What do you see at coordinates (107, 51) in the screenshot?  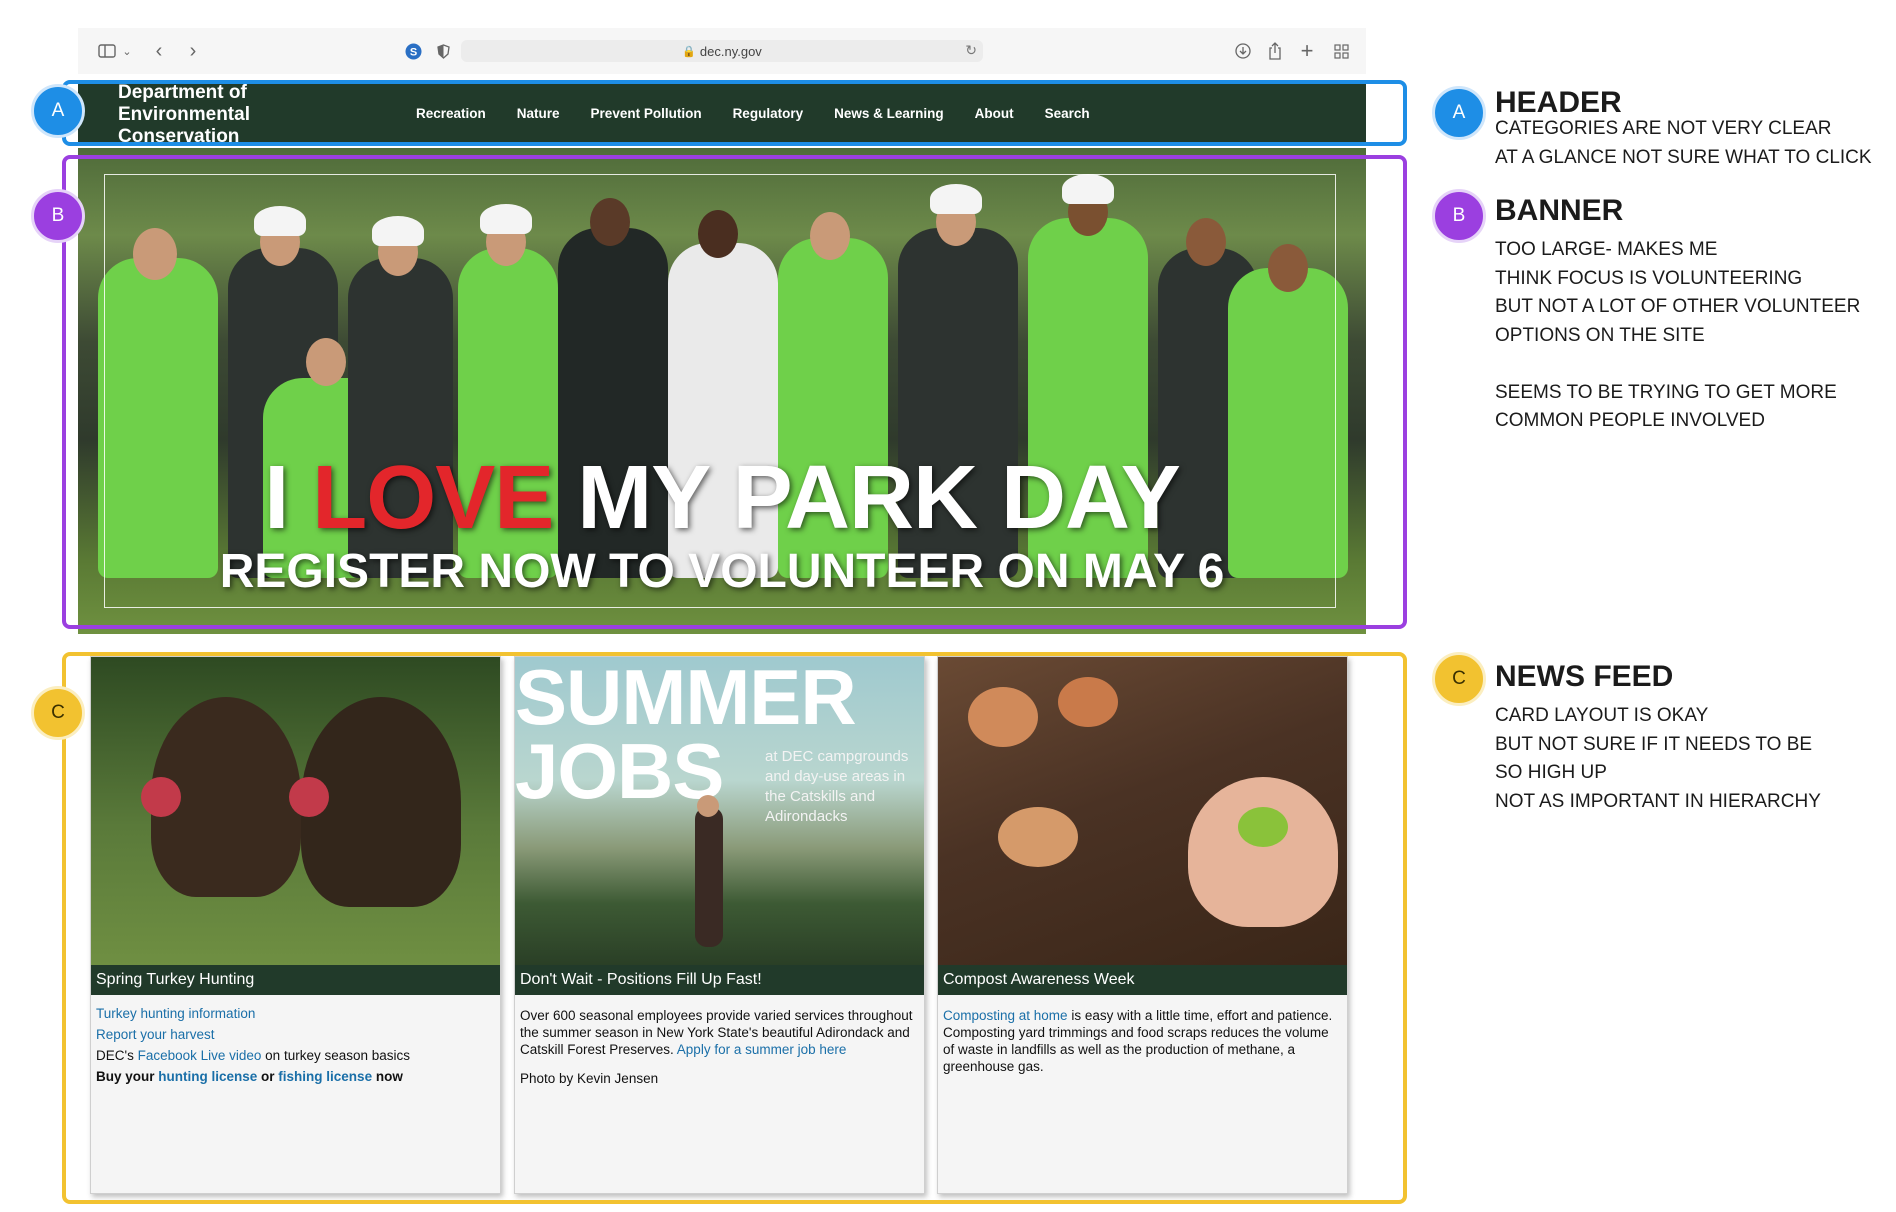 I see `sidebar-icon` at bounding box center [107, 51].